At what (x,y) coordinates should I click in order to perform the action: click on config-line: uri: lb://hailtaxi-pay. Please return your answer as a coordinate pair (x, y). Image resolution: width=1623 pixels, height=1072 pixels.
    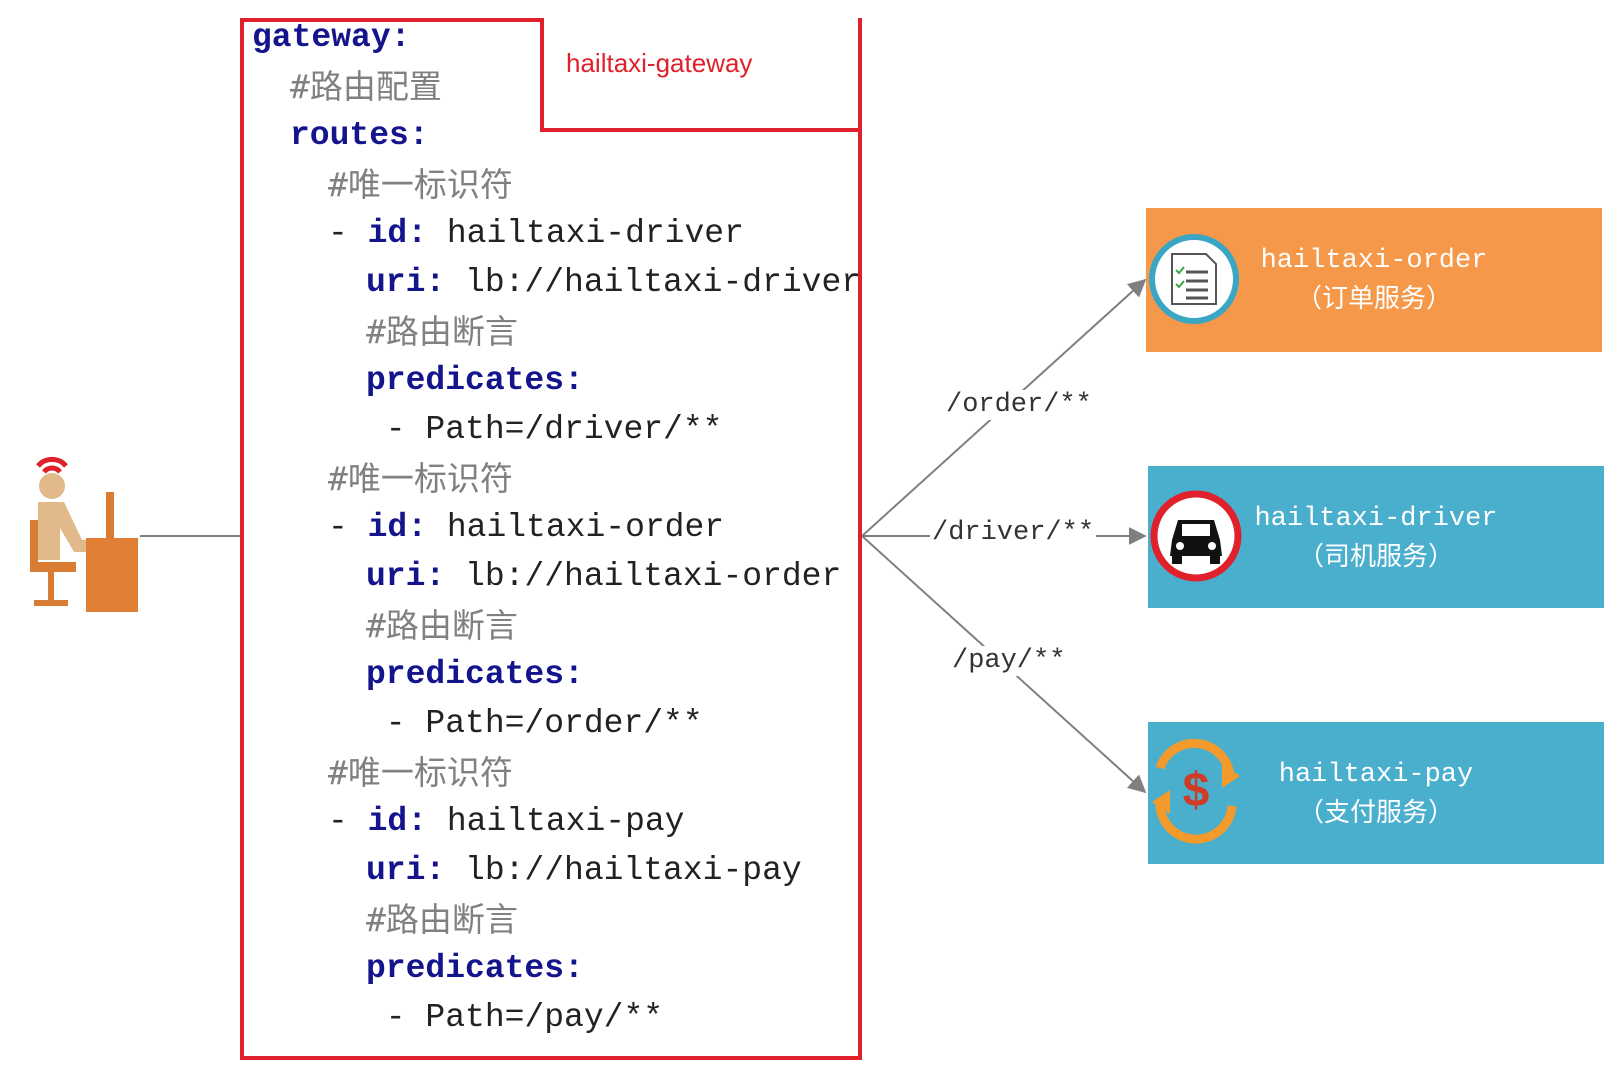
    Looking at the image, I should click on (584, 871).